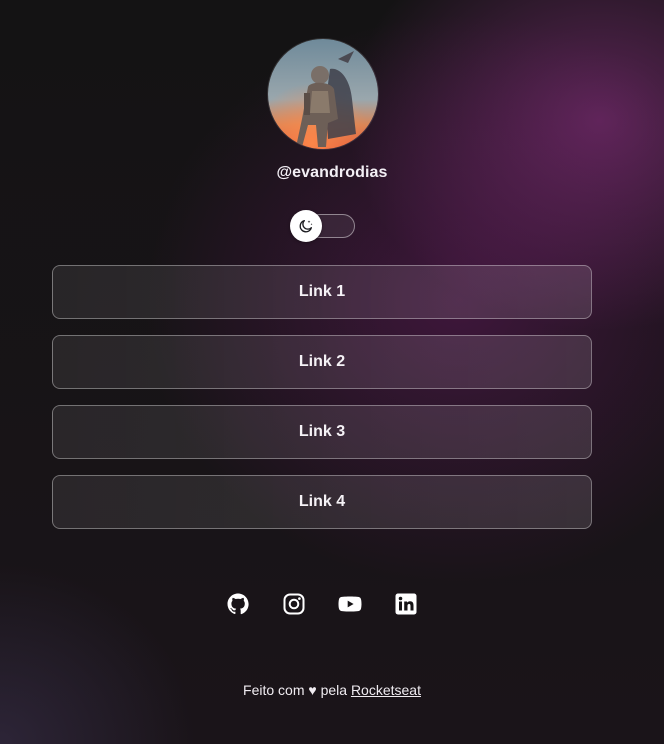 The image size is (664, 744). I want to click on footer-middle: pela, so click(334, 690).